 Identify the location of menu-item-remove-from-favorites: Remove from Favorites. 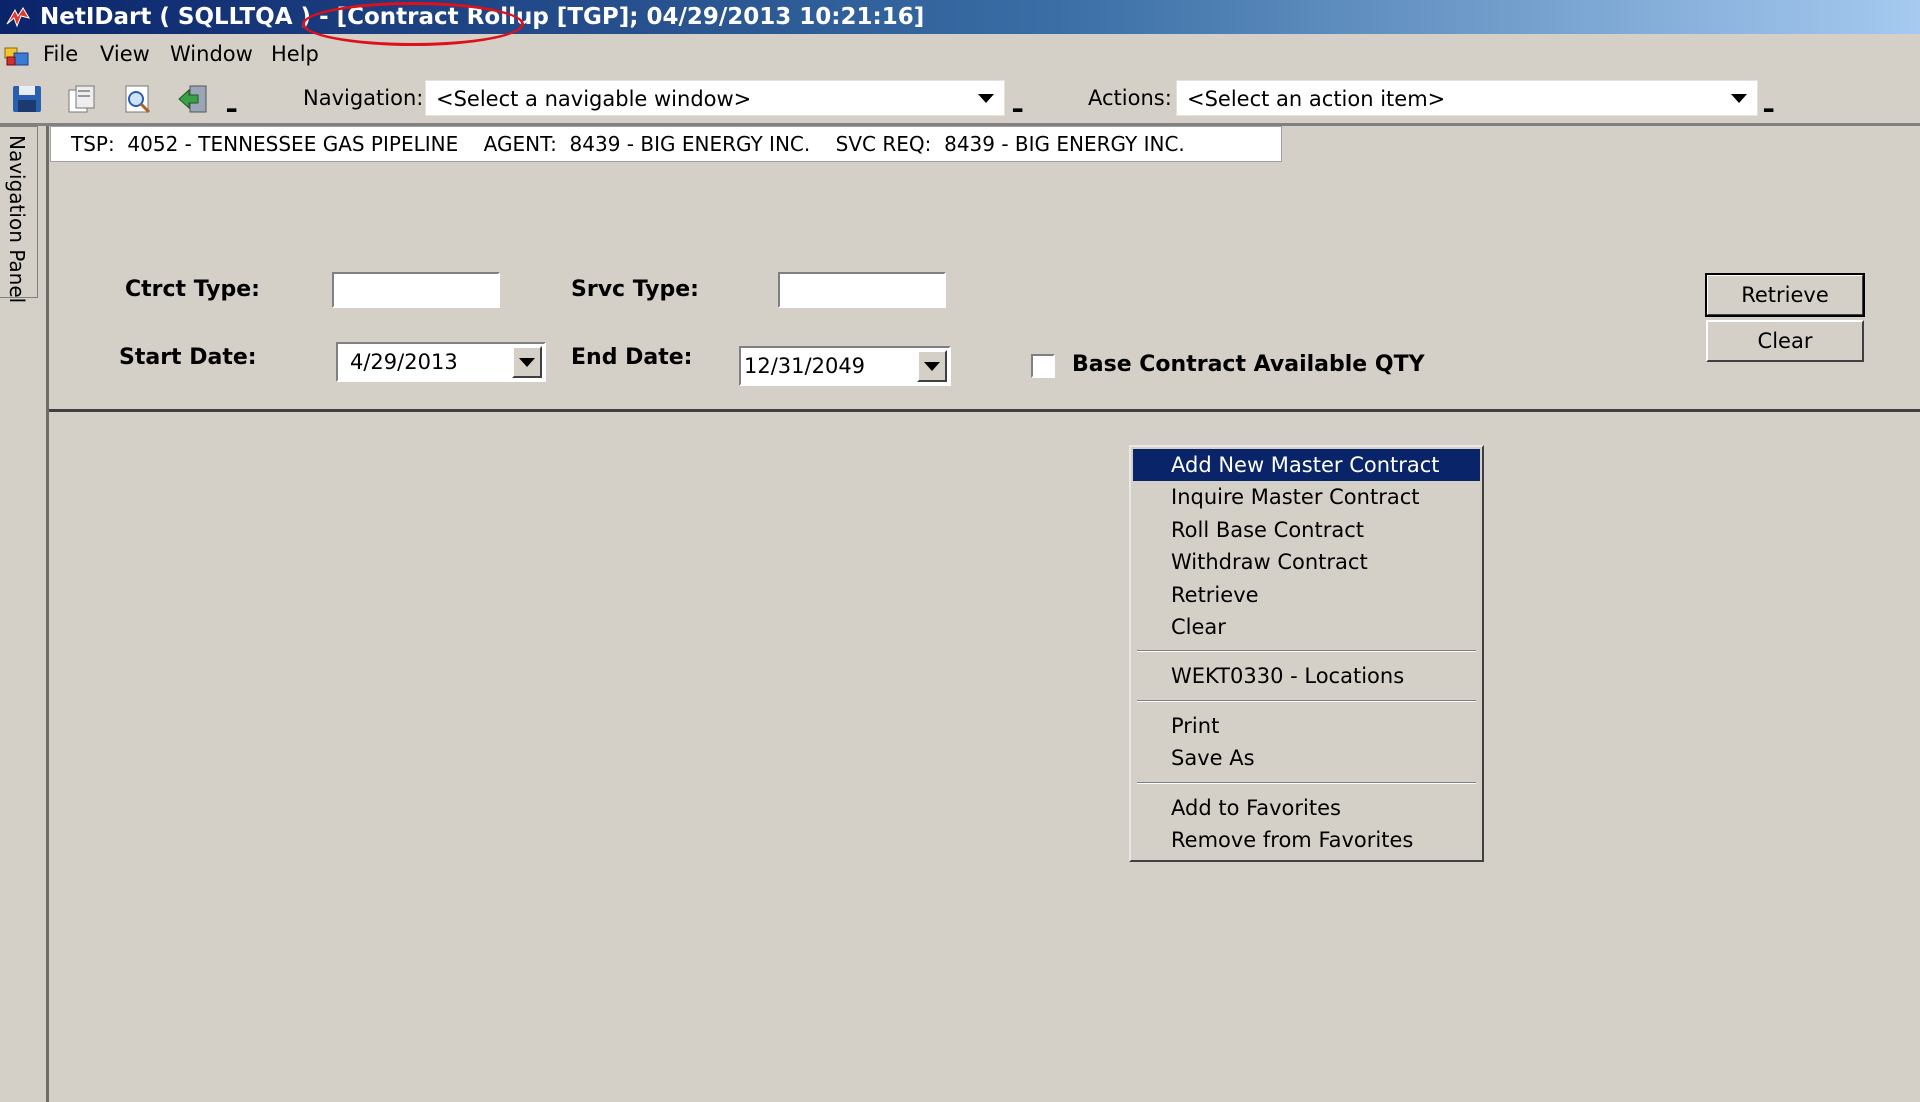
(1306, 840).